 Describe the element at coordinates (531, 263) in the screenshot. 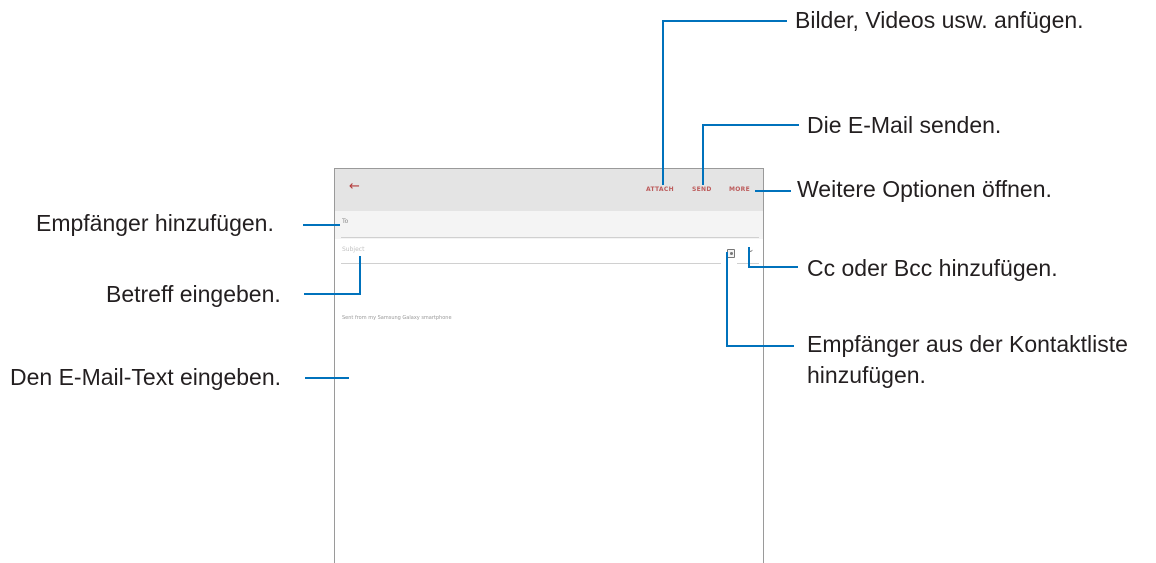

I see `subject-divider` at that location.